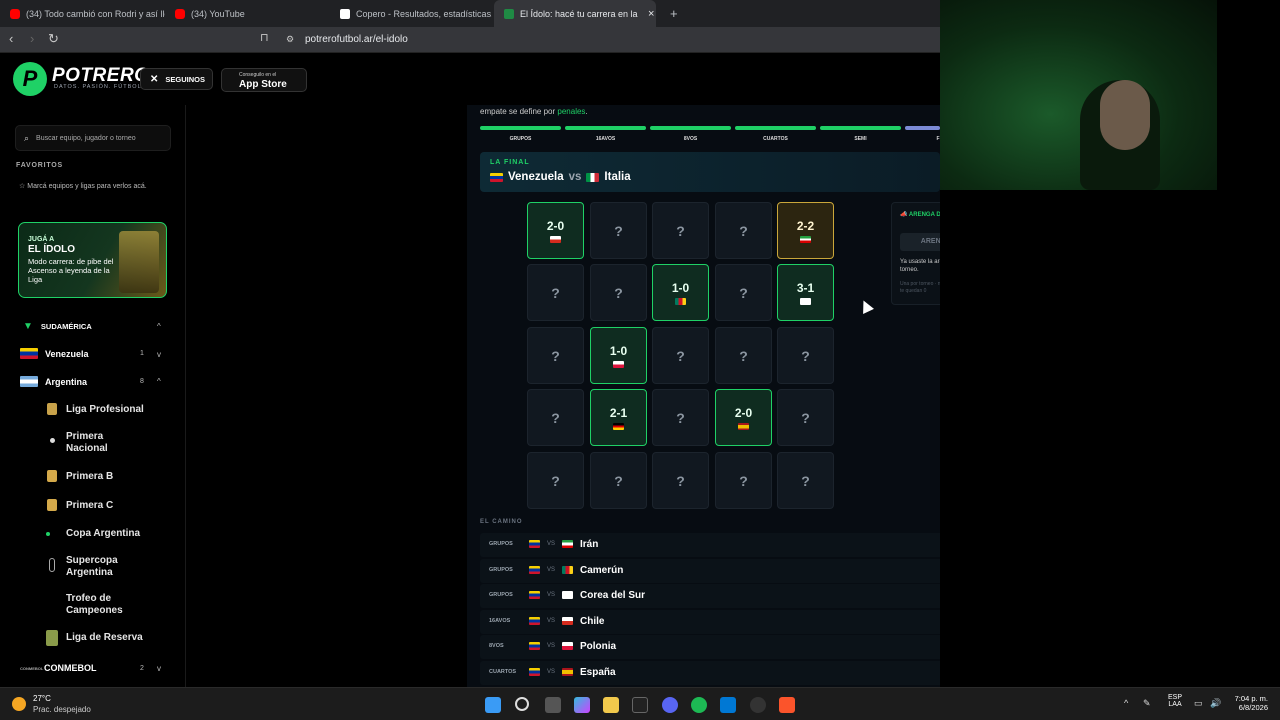 The width and height of the screenshot is (1280, 720). What do you see at coordinates (728, 705) in the screenshot?
I see `store-icon` at bounding box center [728, 705].